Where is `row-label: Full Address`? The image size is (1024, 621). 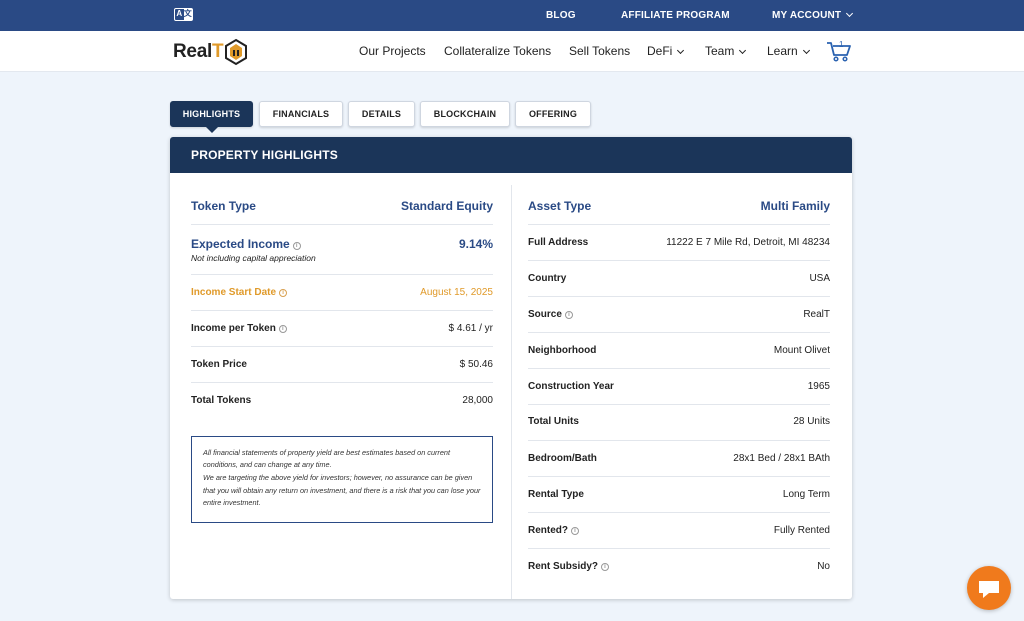
row-label: Full Address is located at coordinates (558, 242).